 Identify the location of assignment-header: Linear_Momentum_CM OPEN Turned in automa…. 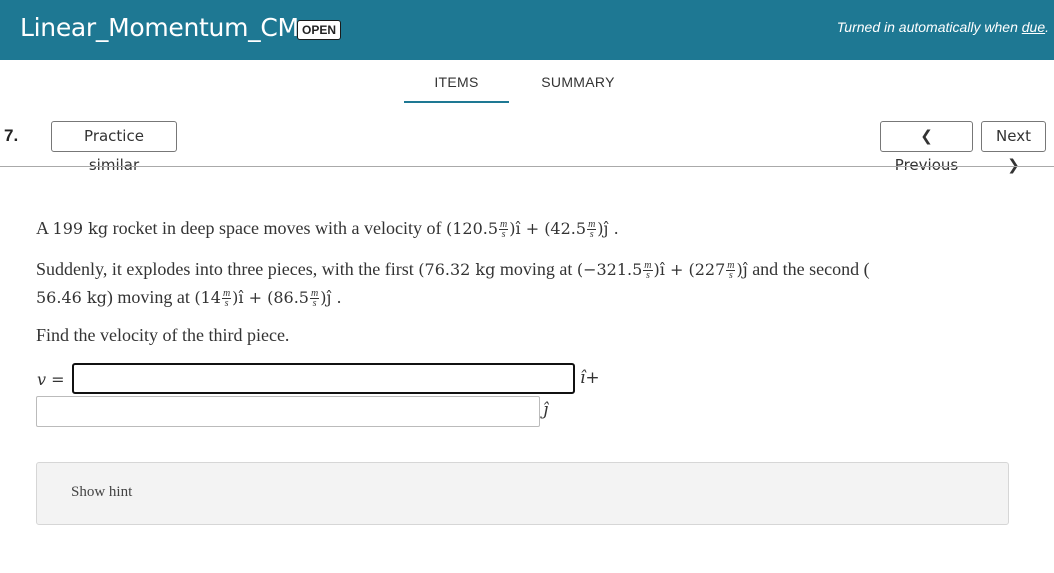
(527, 30).